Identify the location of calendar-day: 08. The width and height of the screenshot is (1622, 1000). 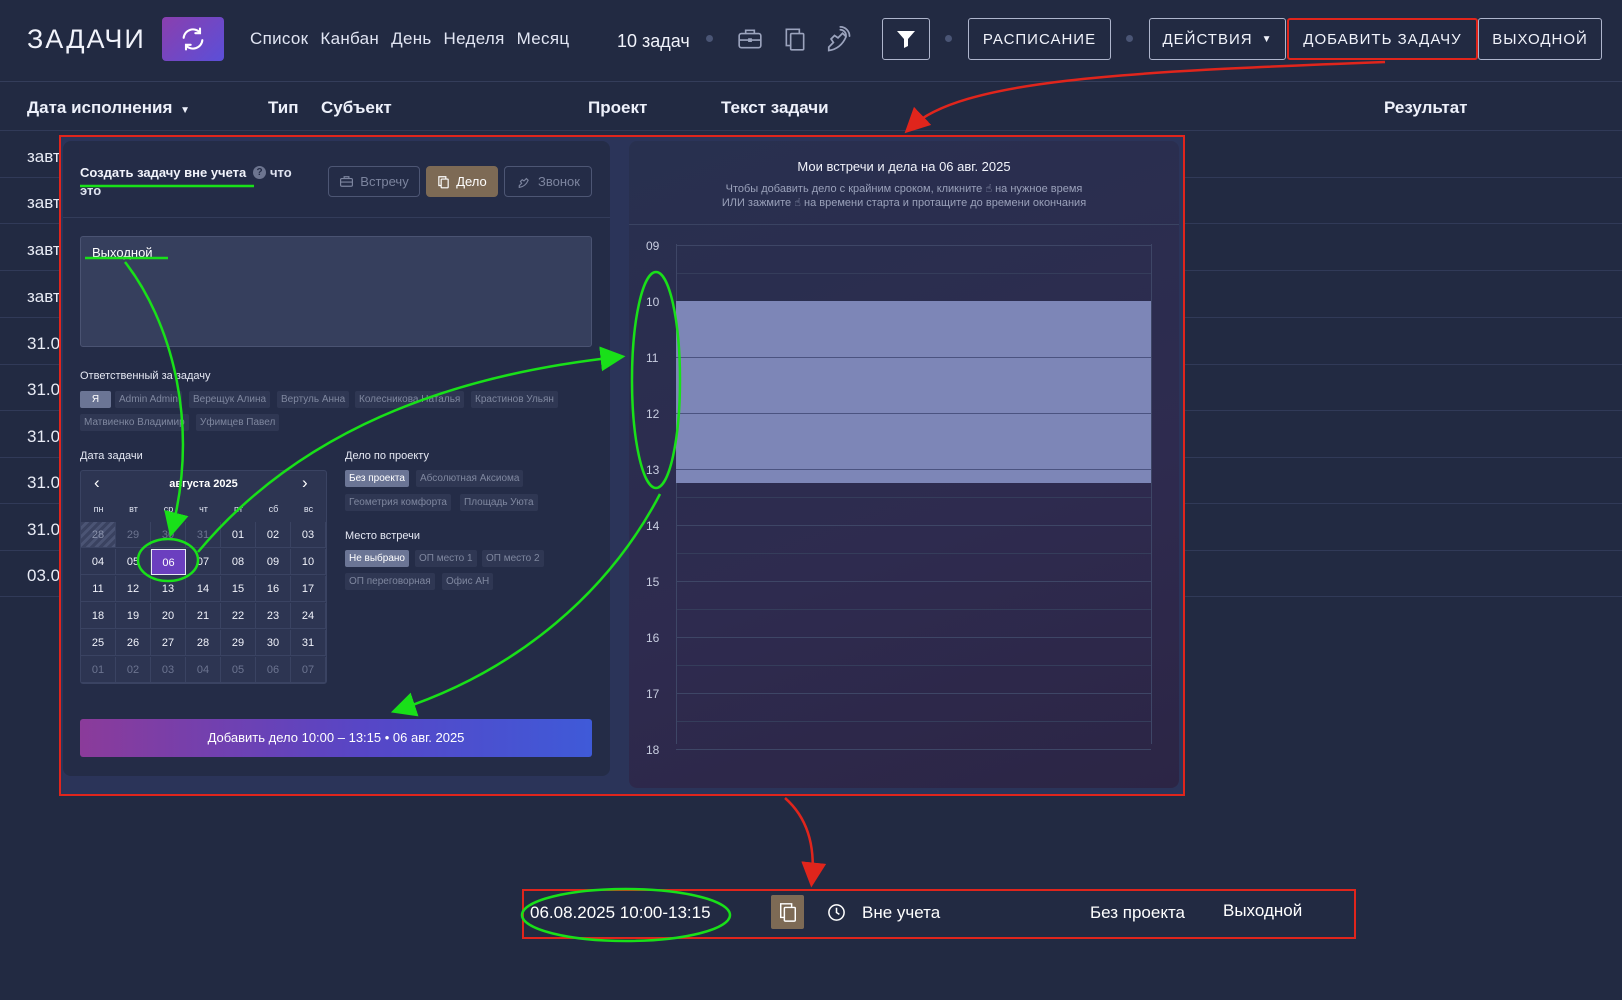
(238, 562).